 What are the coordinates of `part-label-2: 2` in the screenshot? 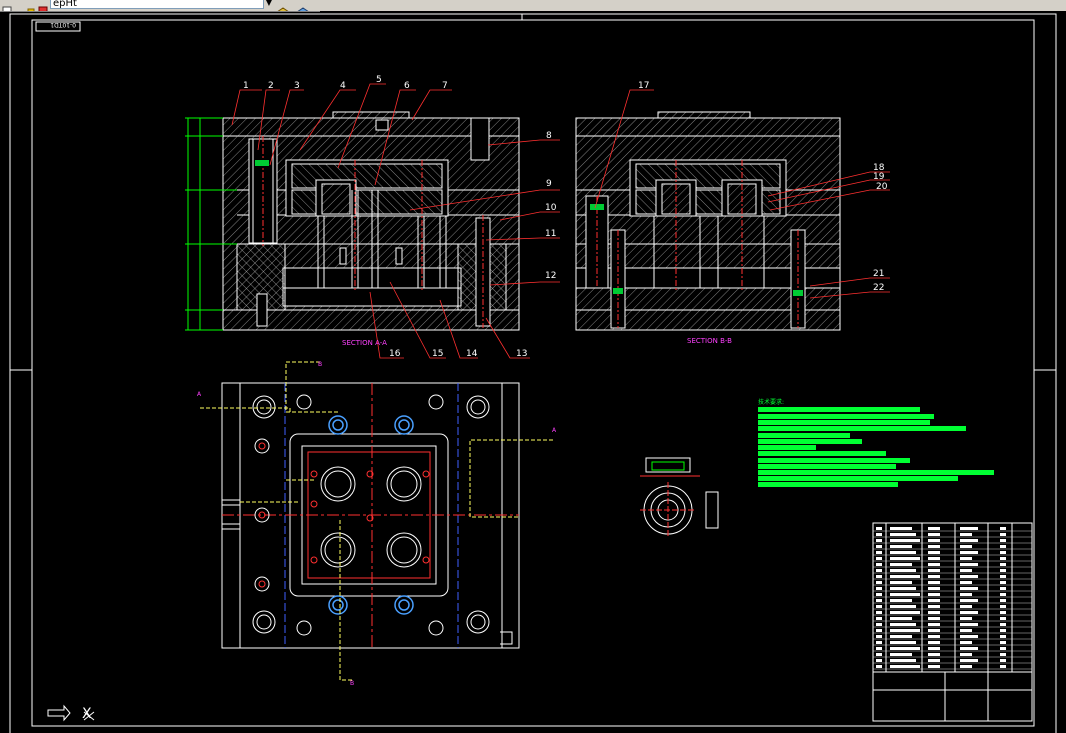 It's located at (271, 86).